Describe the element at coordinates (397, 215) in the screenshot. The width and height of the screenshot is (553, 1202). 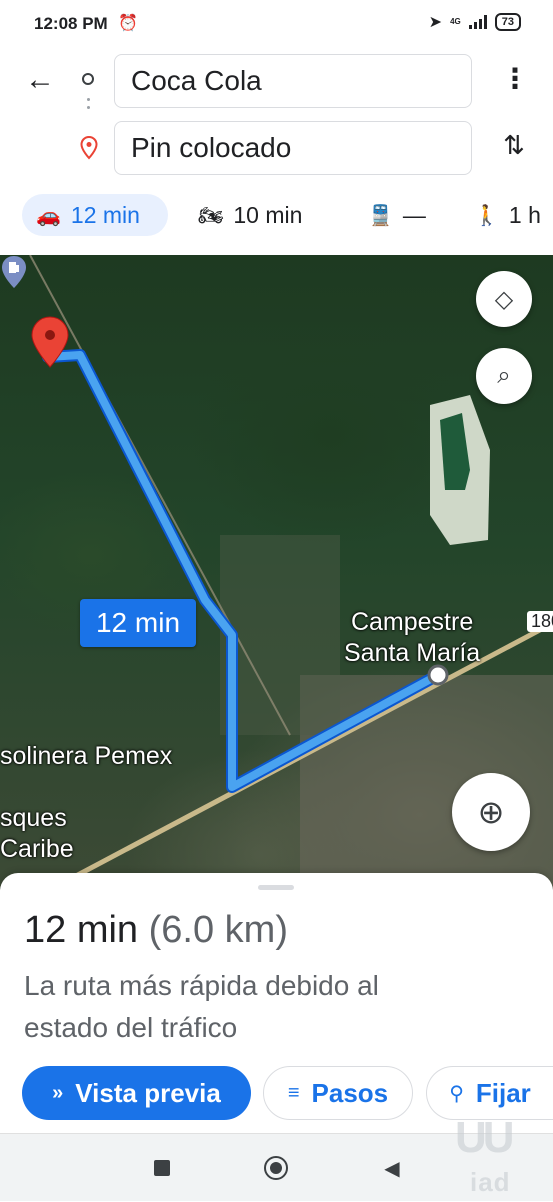
I see `mode-transit: 🚆 —` at that location.